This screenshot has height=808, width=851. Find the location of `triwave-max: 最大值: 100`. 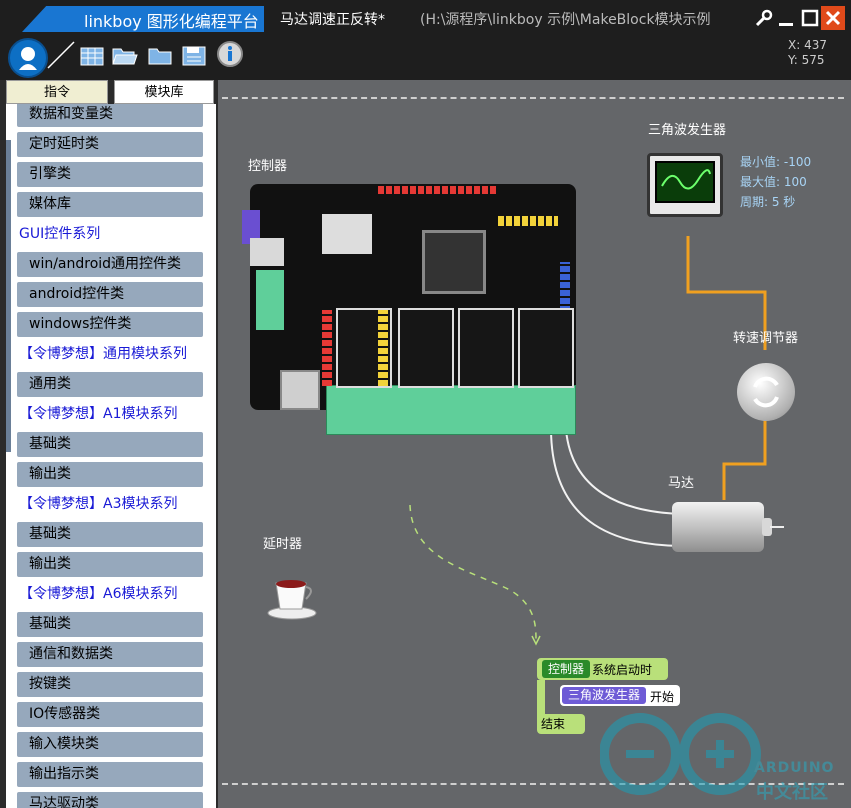

triwave-max: 最大值: 100 is located at coordinates (773, 182).